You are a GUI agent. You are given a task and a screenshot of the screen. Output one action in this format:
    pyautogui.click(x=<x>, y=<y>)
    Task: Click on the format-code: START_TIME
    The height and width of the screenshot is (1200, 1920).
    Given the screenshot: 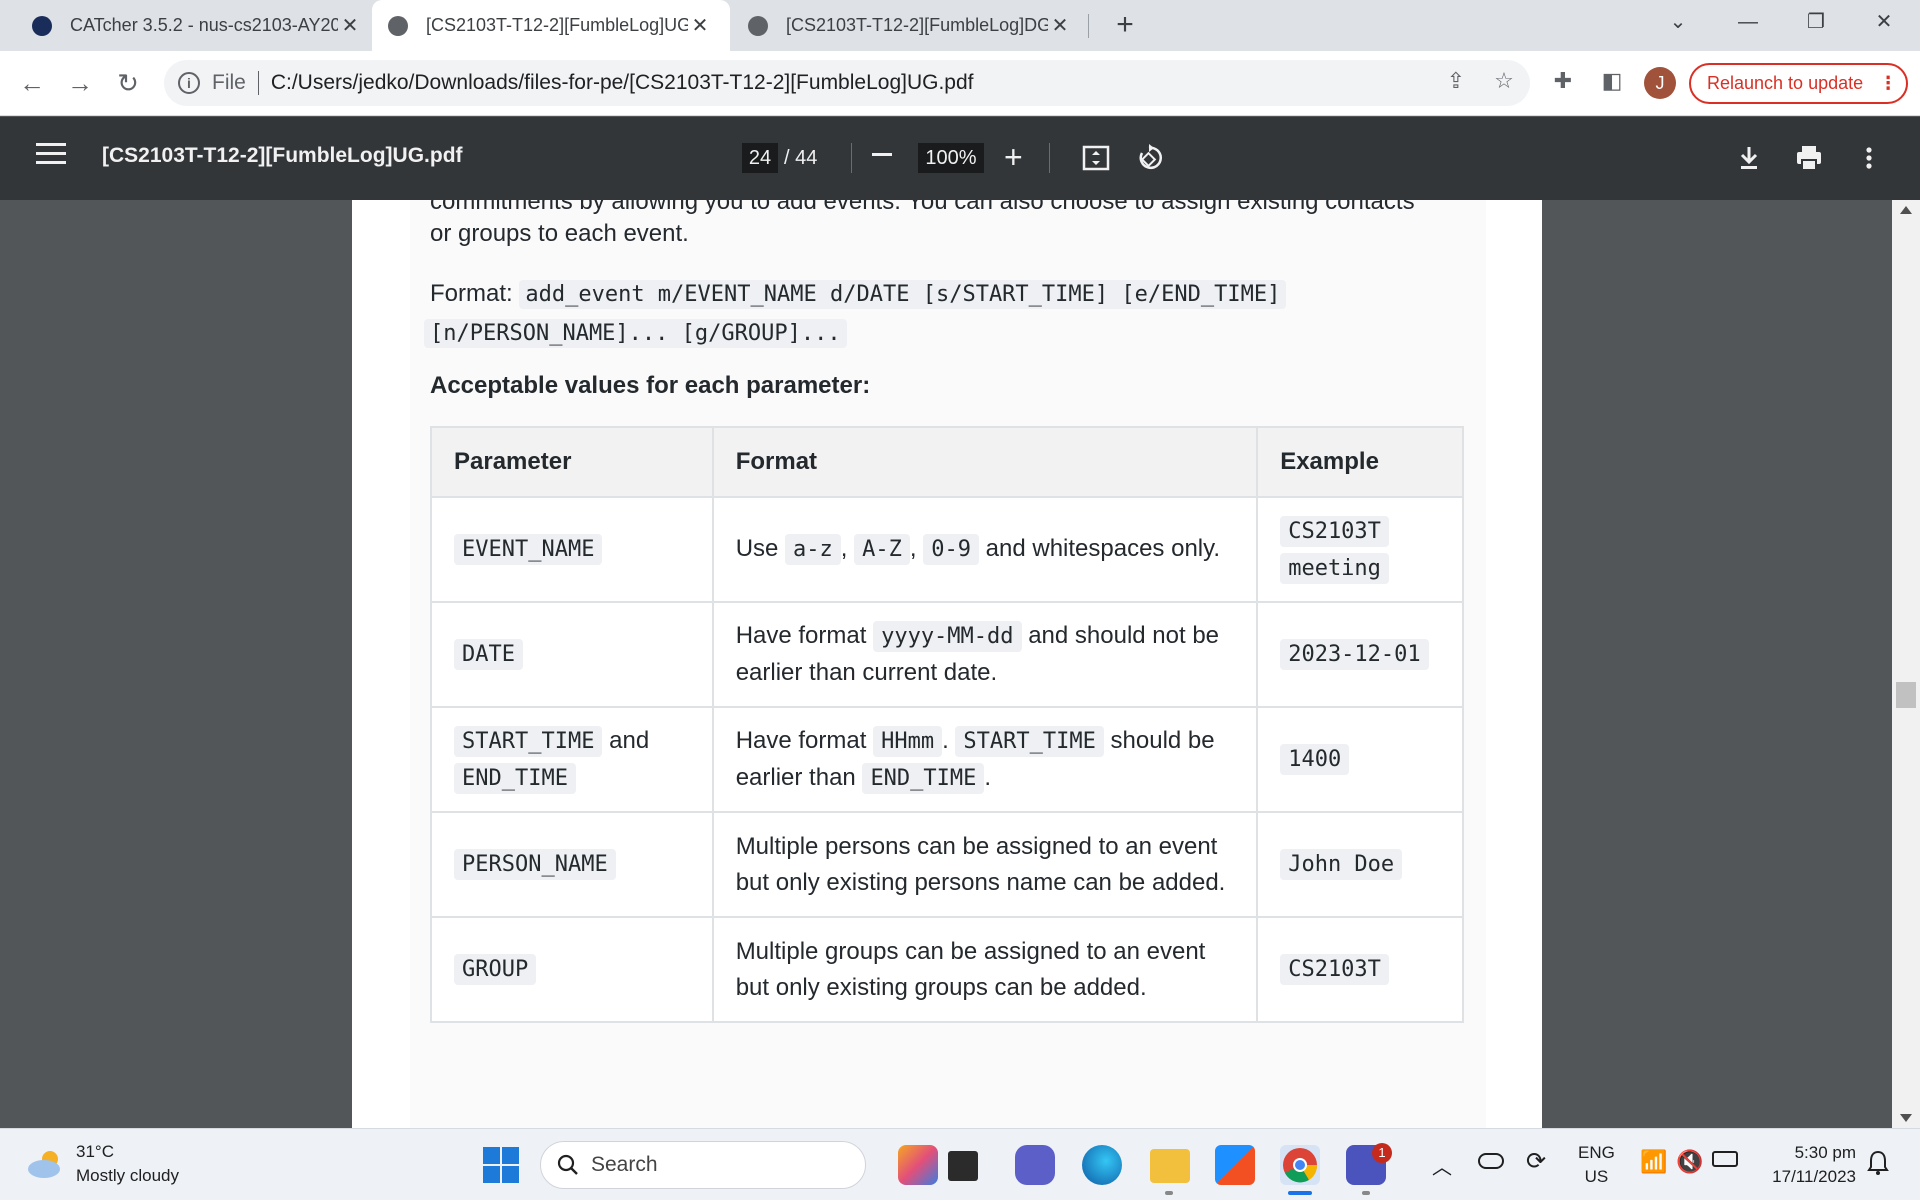 What is the action you would take?
    pyautogui.click(x=1029, y=741)
    